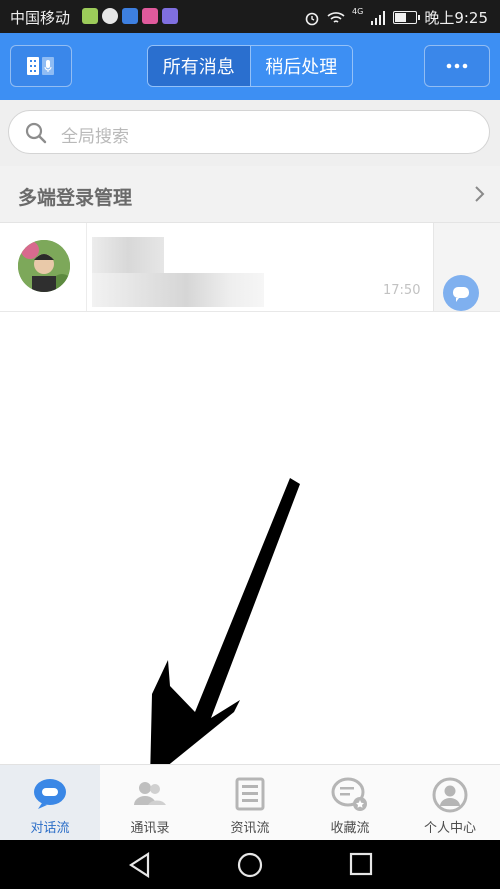 Image resolution: width=500 pixels, height=889 pixels. I want to click on shield-notification-icon, so click(130, 16).